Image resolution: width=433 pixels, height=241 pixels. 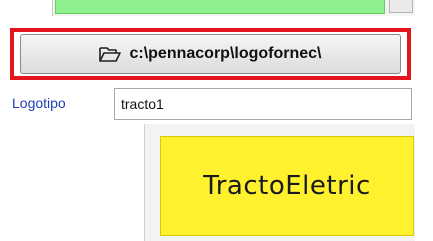 I want to click on status-field, so click(x=220, y=7).